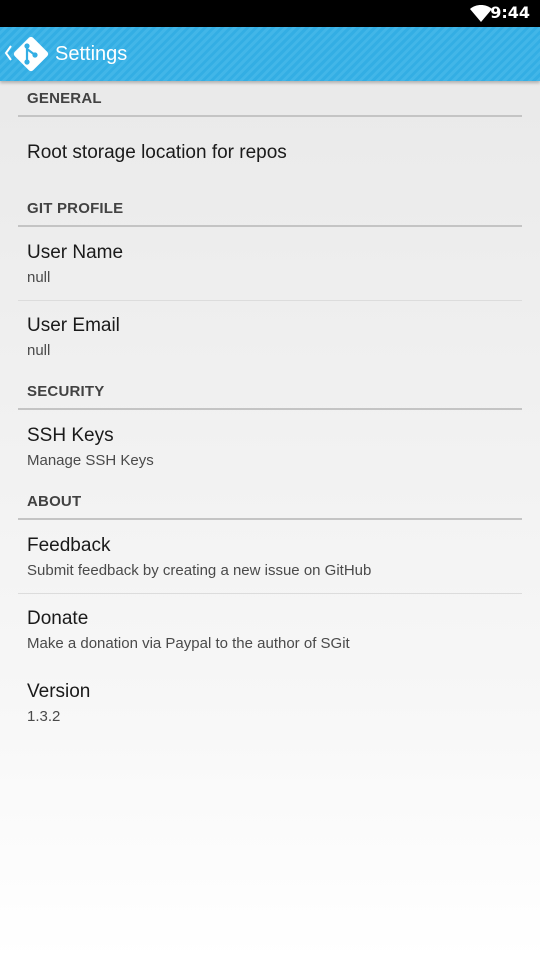  Describe the element at coordinates (31, 54) in the screenshot. I see `git-logo-icon` at that location.